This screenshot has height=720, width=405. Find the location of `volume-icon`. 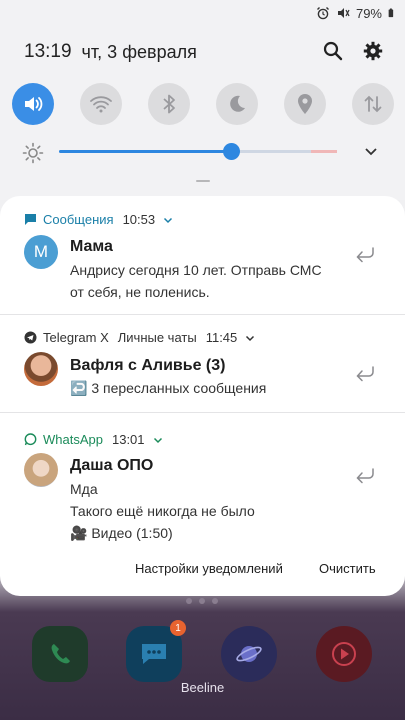

volume-icon is located at coordinates (34, 104).